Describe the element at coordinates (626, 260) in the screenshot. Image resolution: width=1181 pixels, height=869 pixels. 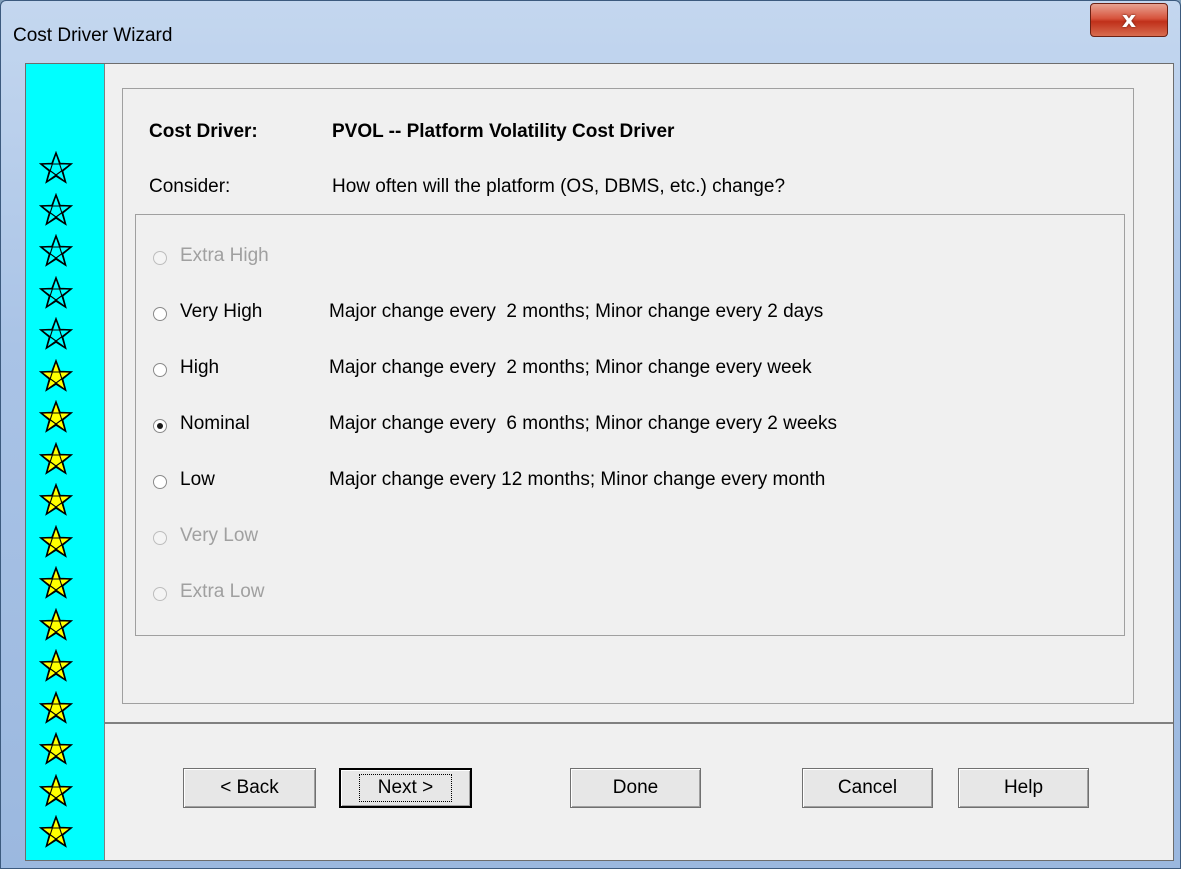
I see `rating-option-extra-high: Extra High` at that location.